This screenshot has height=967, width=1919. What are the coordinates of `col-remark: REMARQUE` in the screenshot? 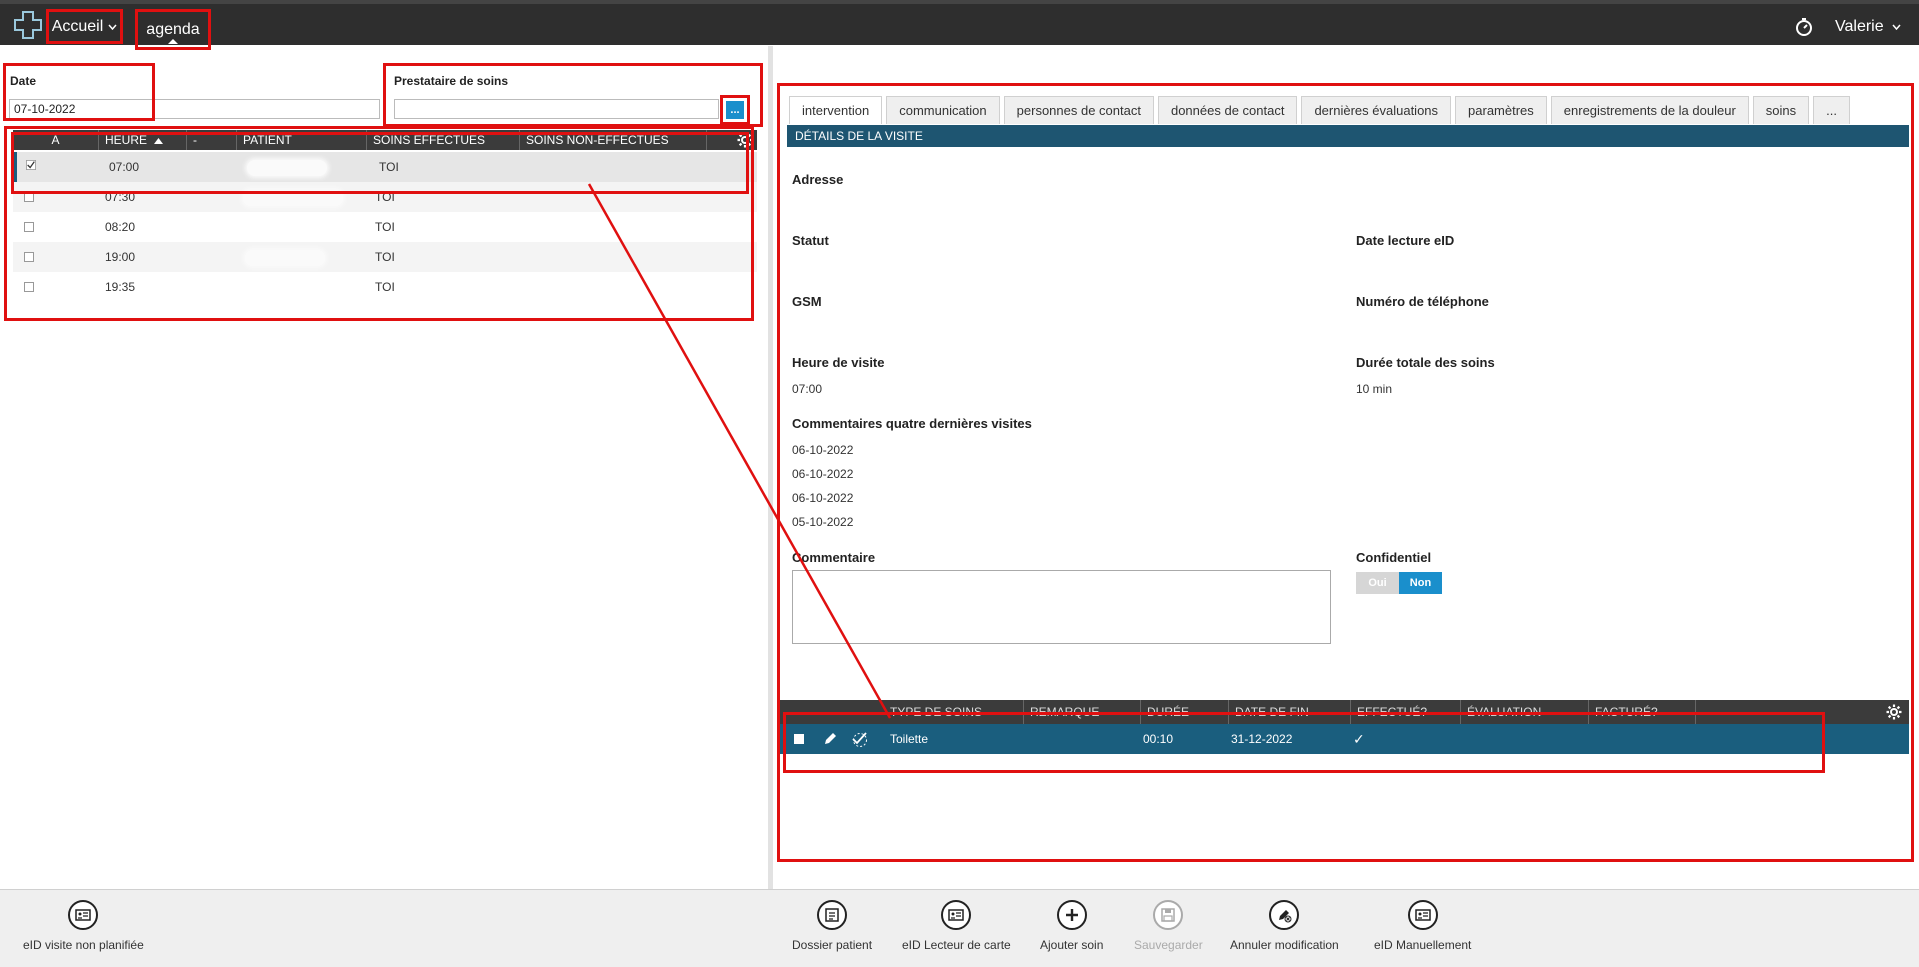 It's located at (1082, 712).